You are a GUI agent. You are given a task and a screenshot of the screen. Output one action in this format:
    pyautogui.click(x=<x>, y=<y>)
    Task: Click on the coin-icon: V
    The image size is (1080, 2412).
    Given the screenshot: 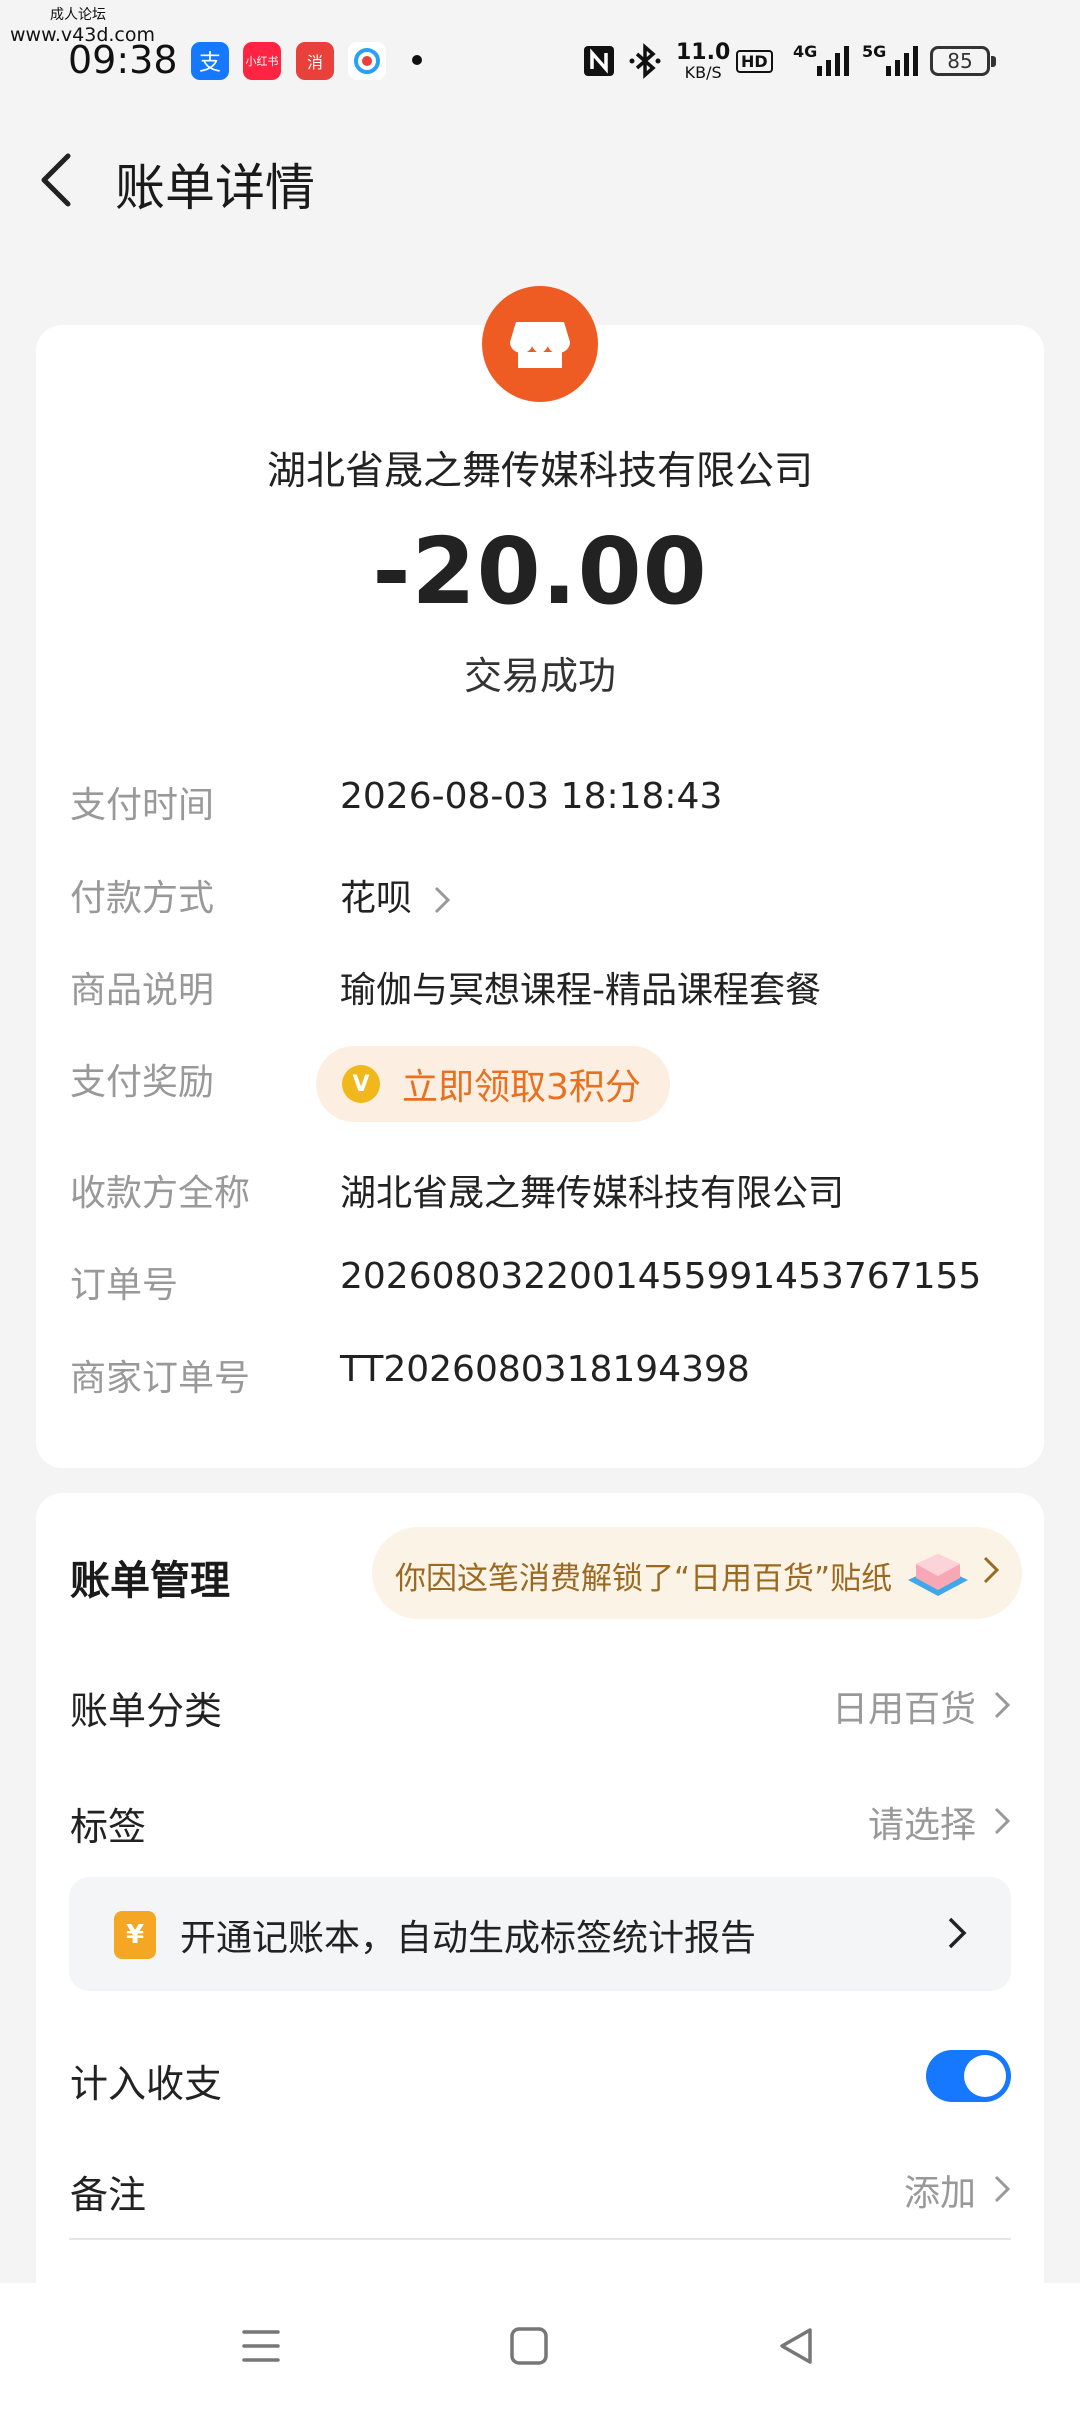 What is the action you would take?
    pyautogui.click(x=361, y=1084)
    